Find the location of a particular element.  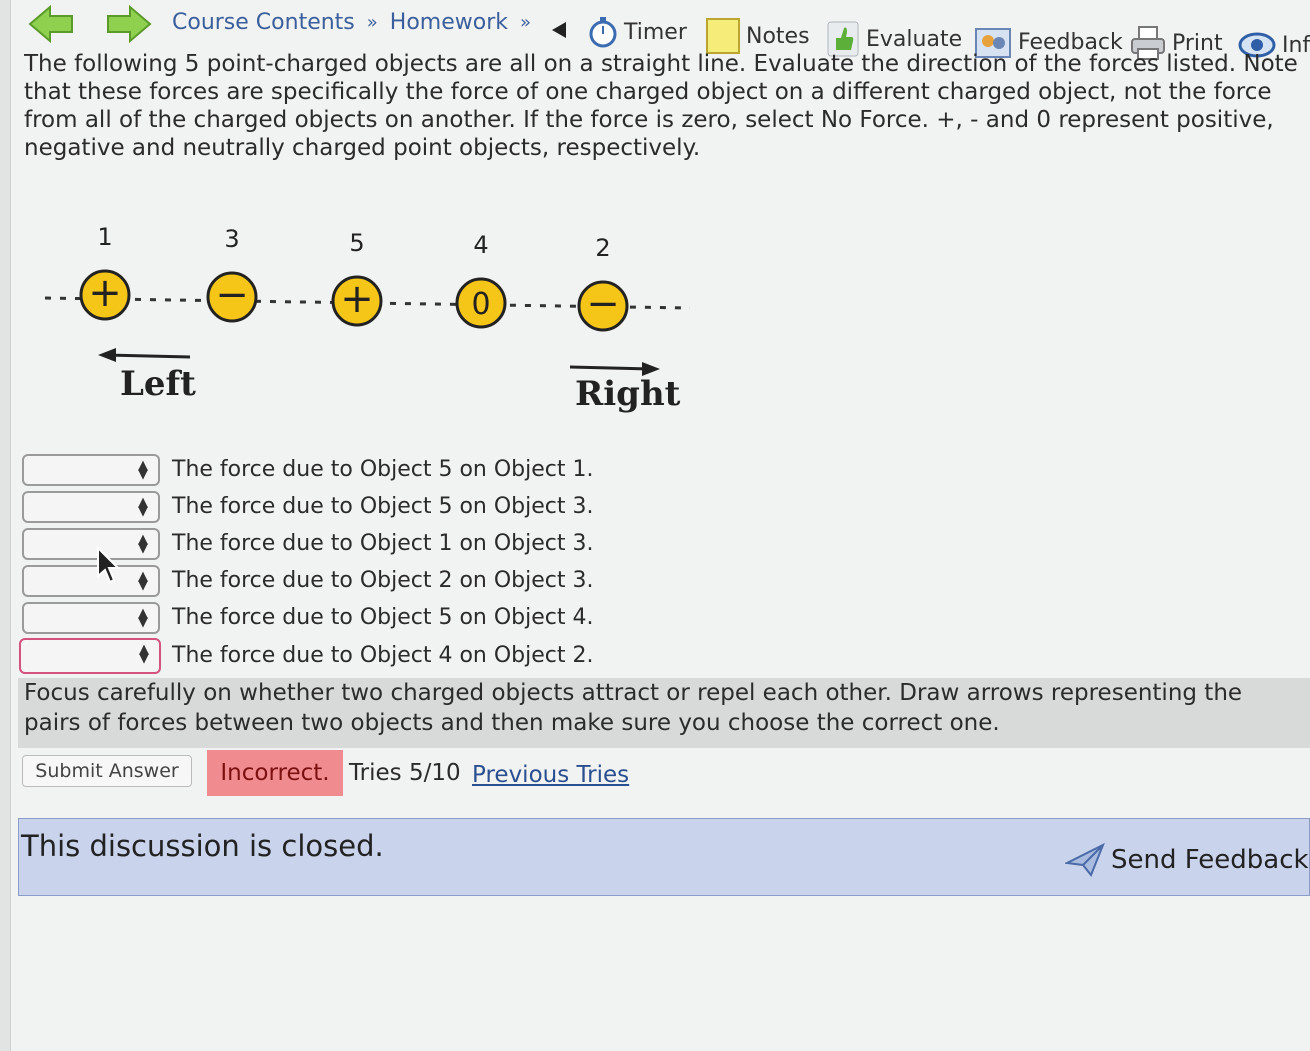

timer-label: Timer is located at coordinates (655, 32).